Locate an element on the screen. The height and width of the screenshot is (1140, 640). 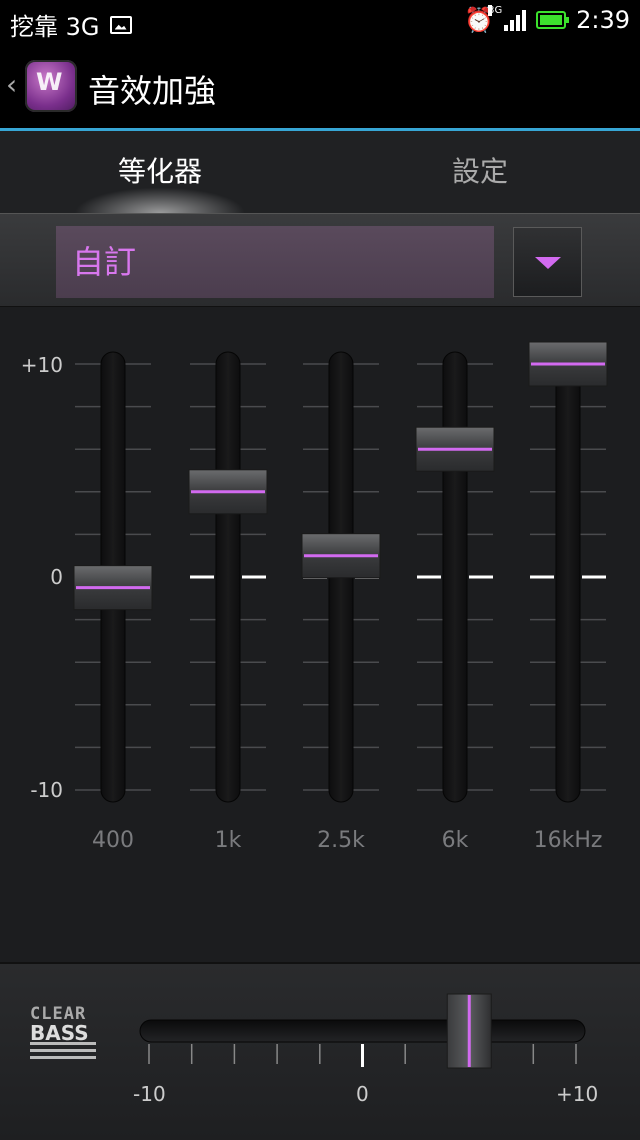
tab-equalizer: 等化器 is located at coordinates (160, 172).